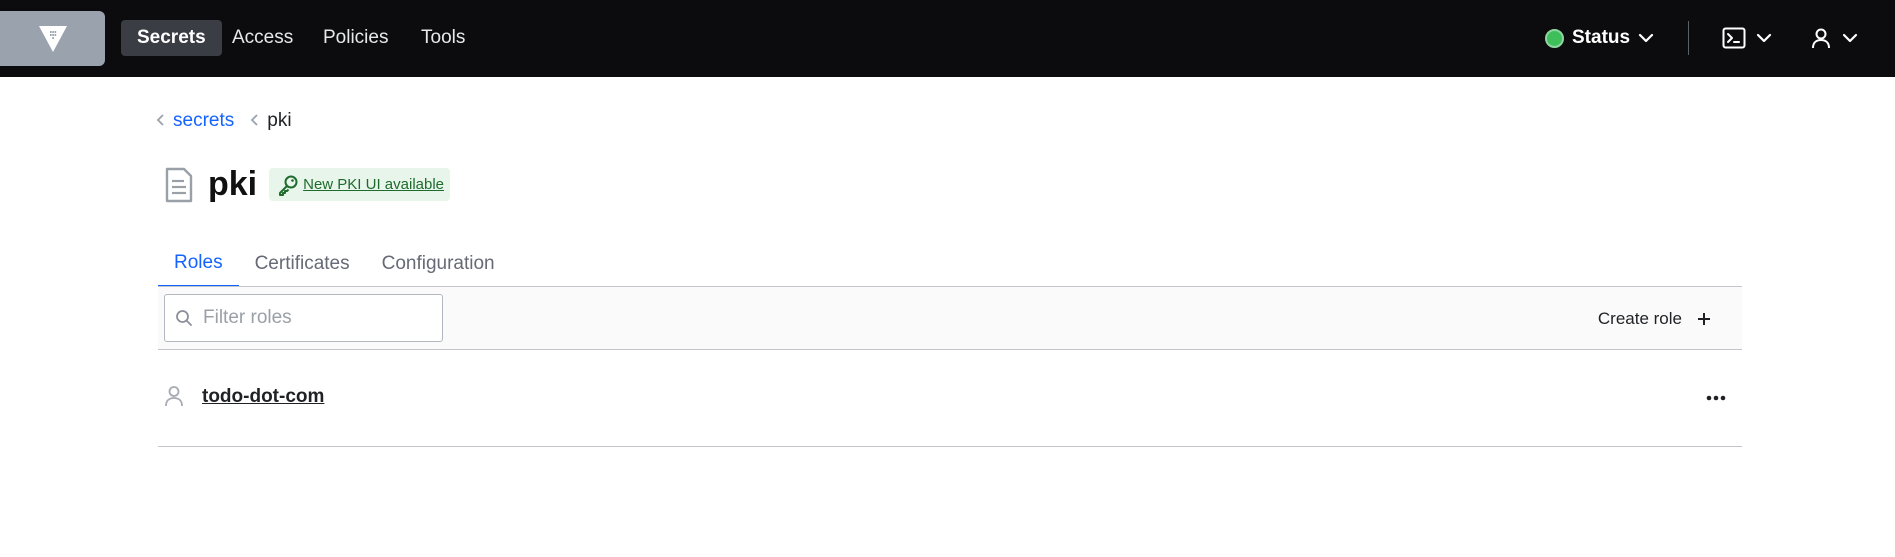 This screenshot has height=557, width=1895. Describe the element at coordinates (443, 38) in the screenshot. I see `nav-tools: Tools` at that location.